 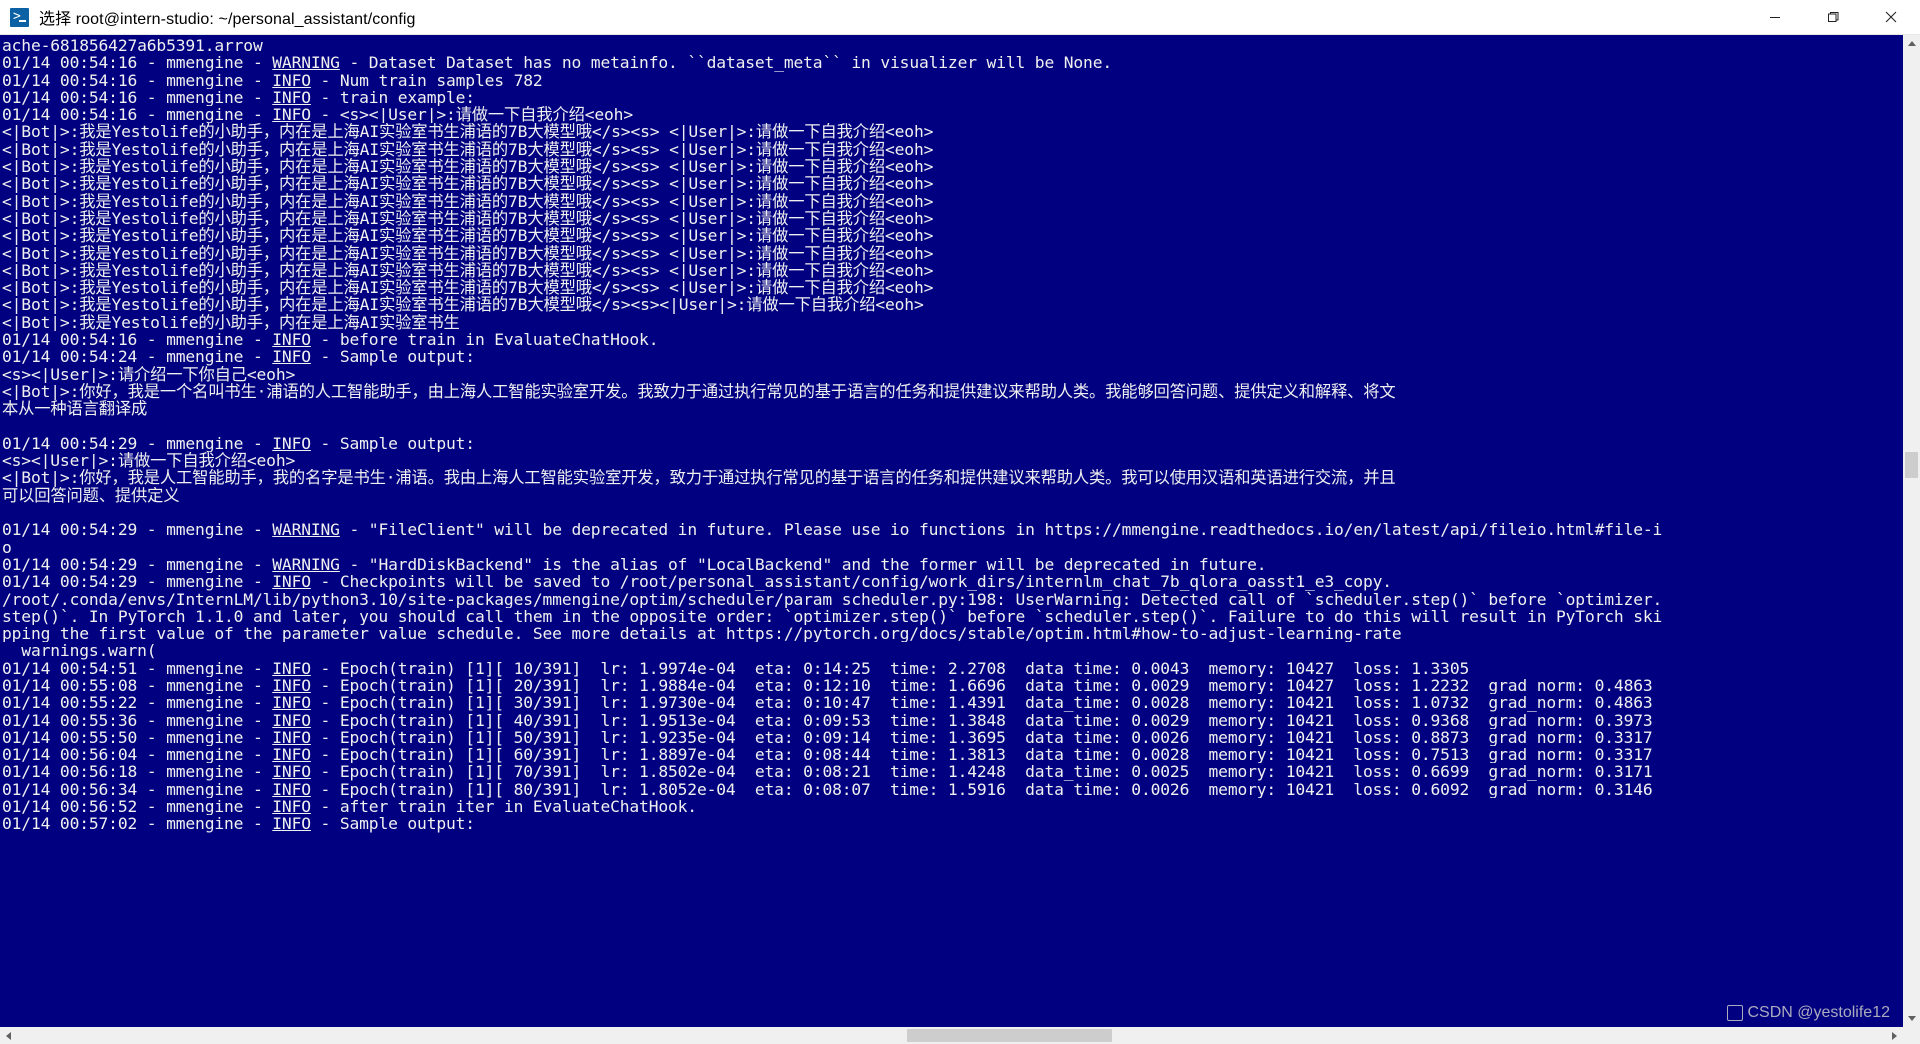 I want to click on log-prefix: 01/14 00:55:08 - mmengine -, so click(x=137, y=685).